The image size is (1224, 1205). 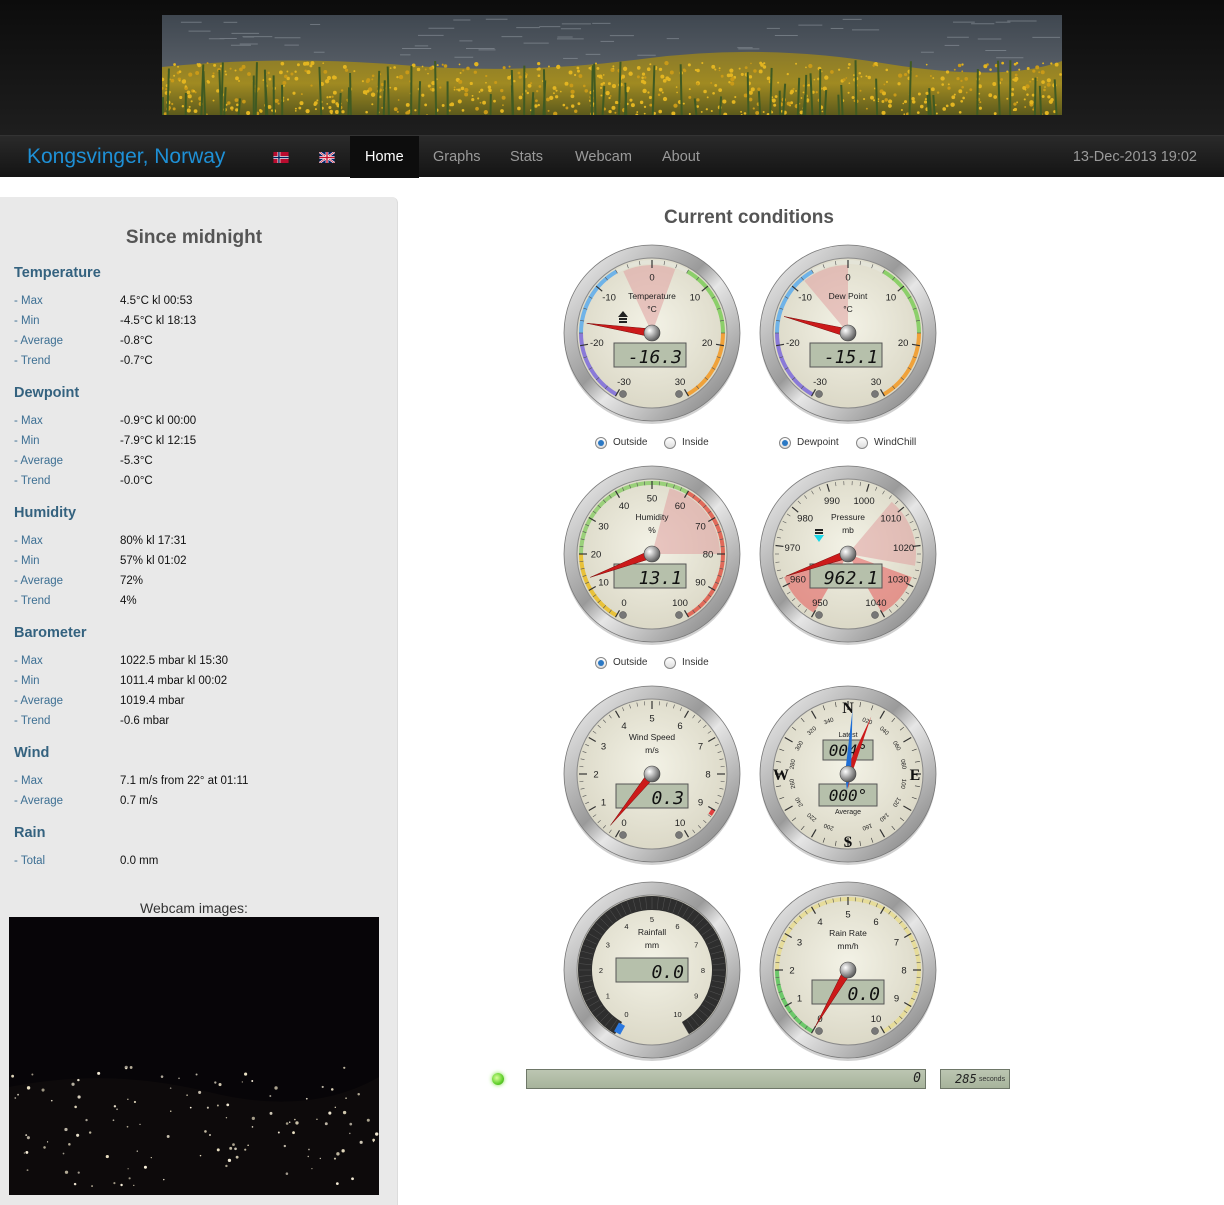 I want to click on rainfall-gauge: 0 1 2 3 4 5 6 7 8 9 10 Rainfall mm 0.0, so click(x=652, y=971).